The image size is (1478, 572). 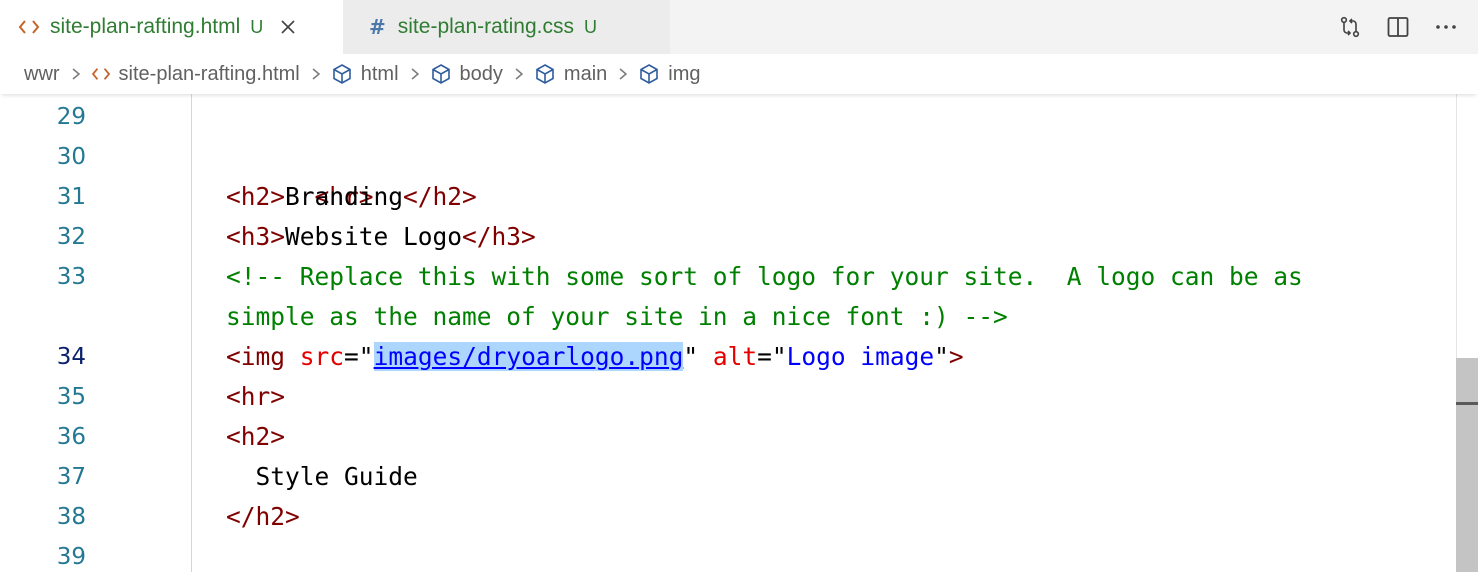 I want to click on open-changes-icon, so click(x=1350, y=27).